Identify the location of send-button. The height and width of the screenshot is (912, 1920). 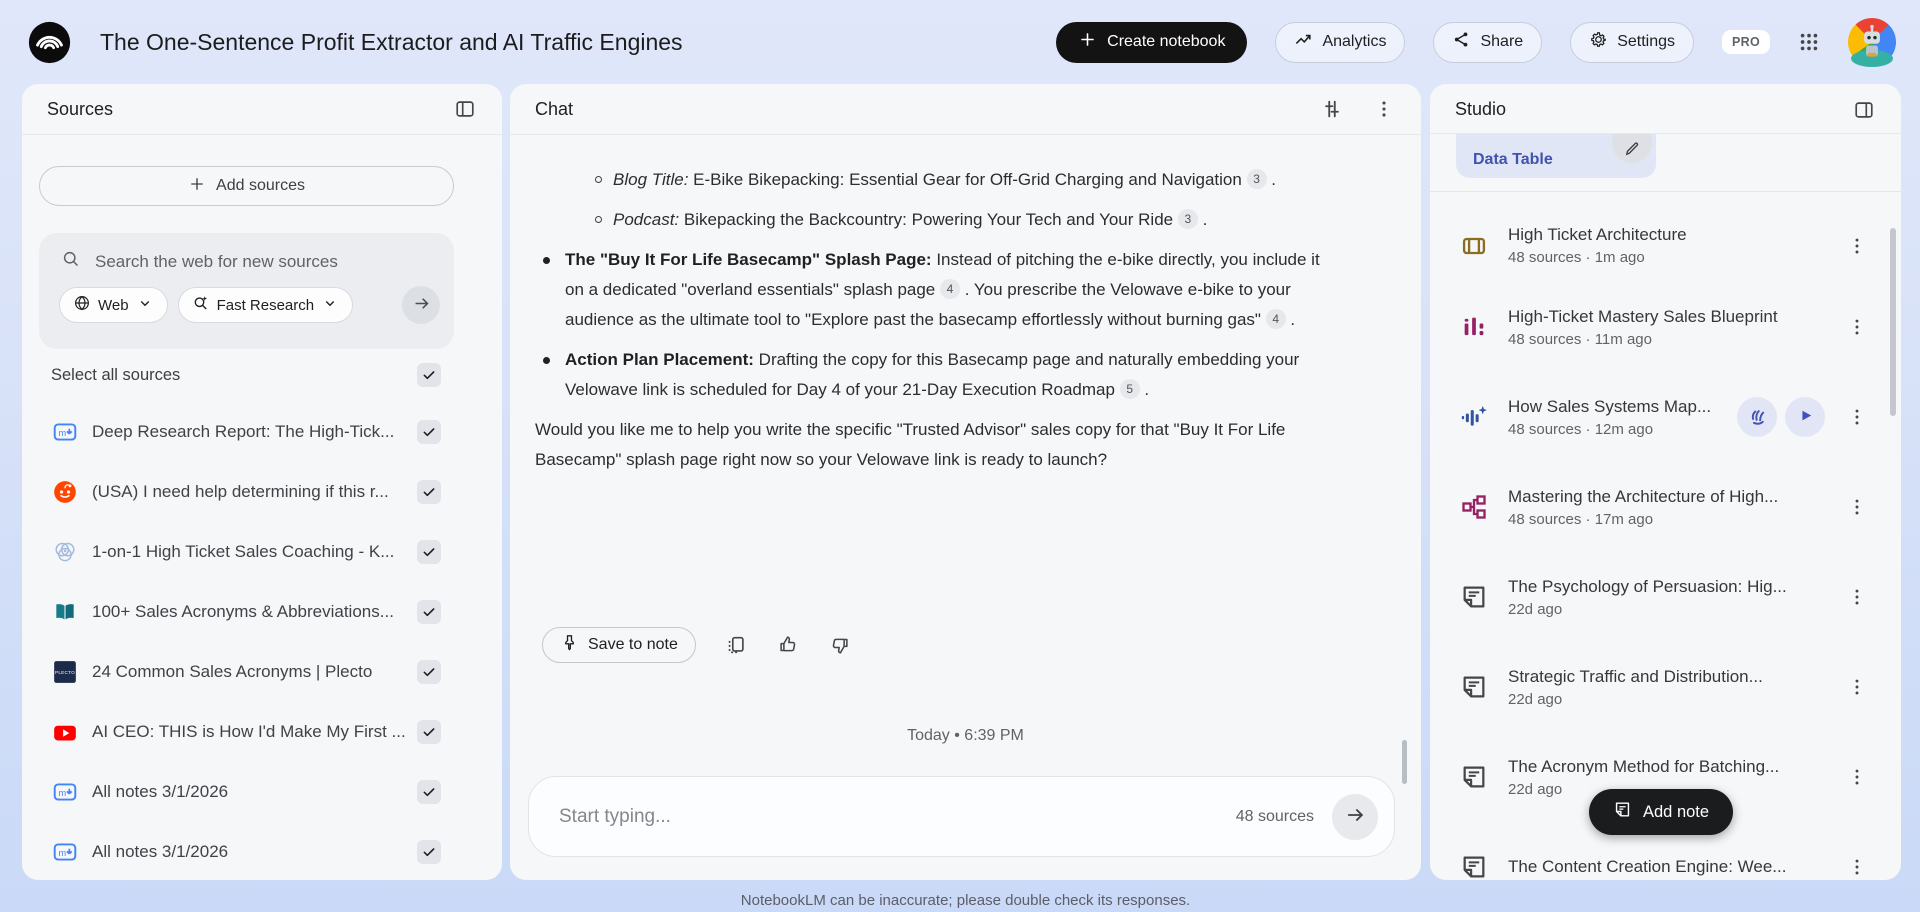
(1355, 816).